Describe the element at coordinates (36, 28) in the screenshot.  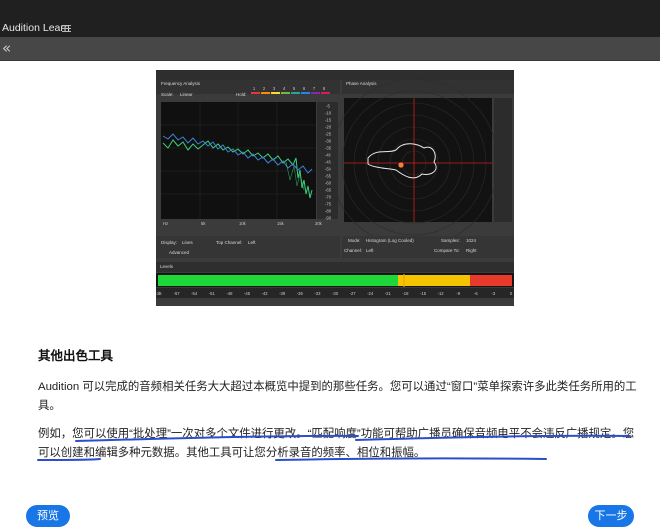
I see `app-title: Audition Learn` at that location.